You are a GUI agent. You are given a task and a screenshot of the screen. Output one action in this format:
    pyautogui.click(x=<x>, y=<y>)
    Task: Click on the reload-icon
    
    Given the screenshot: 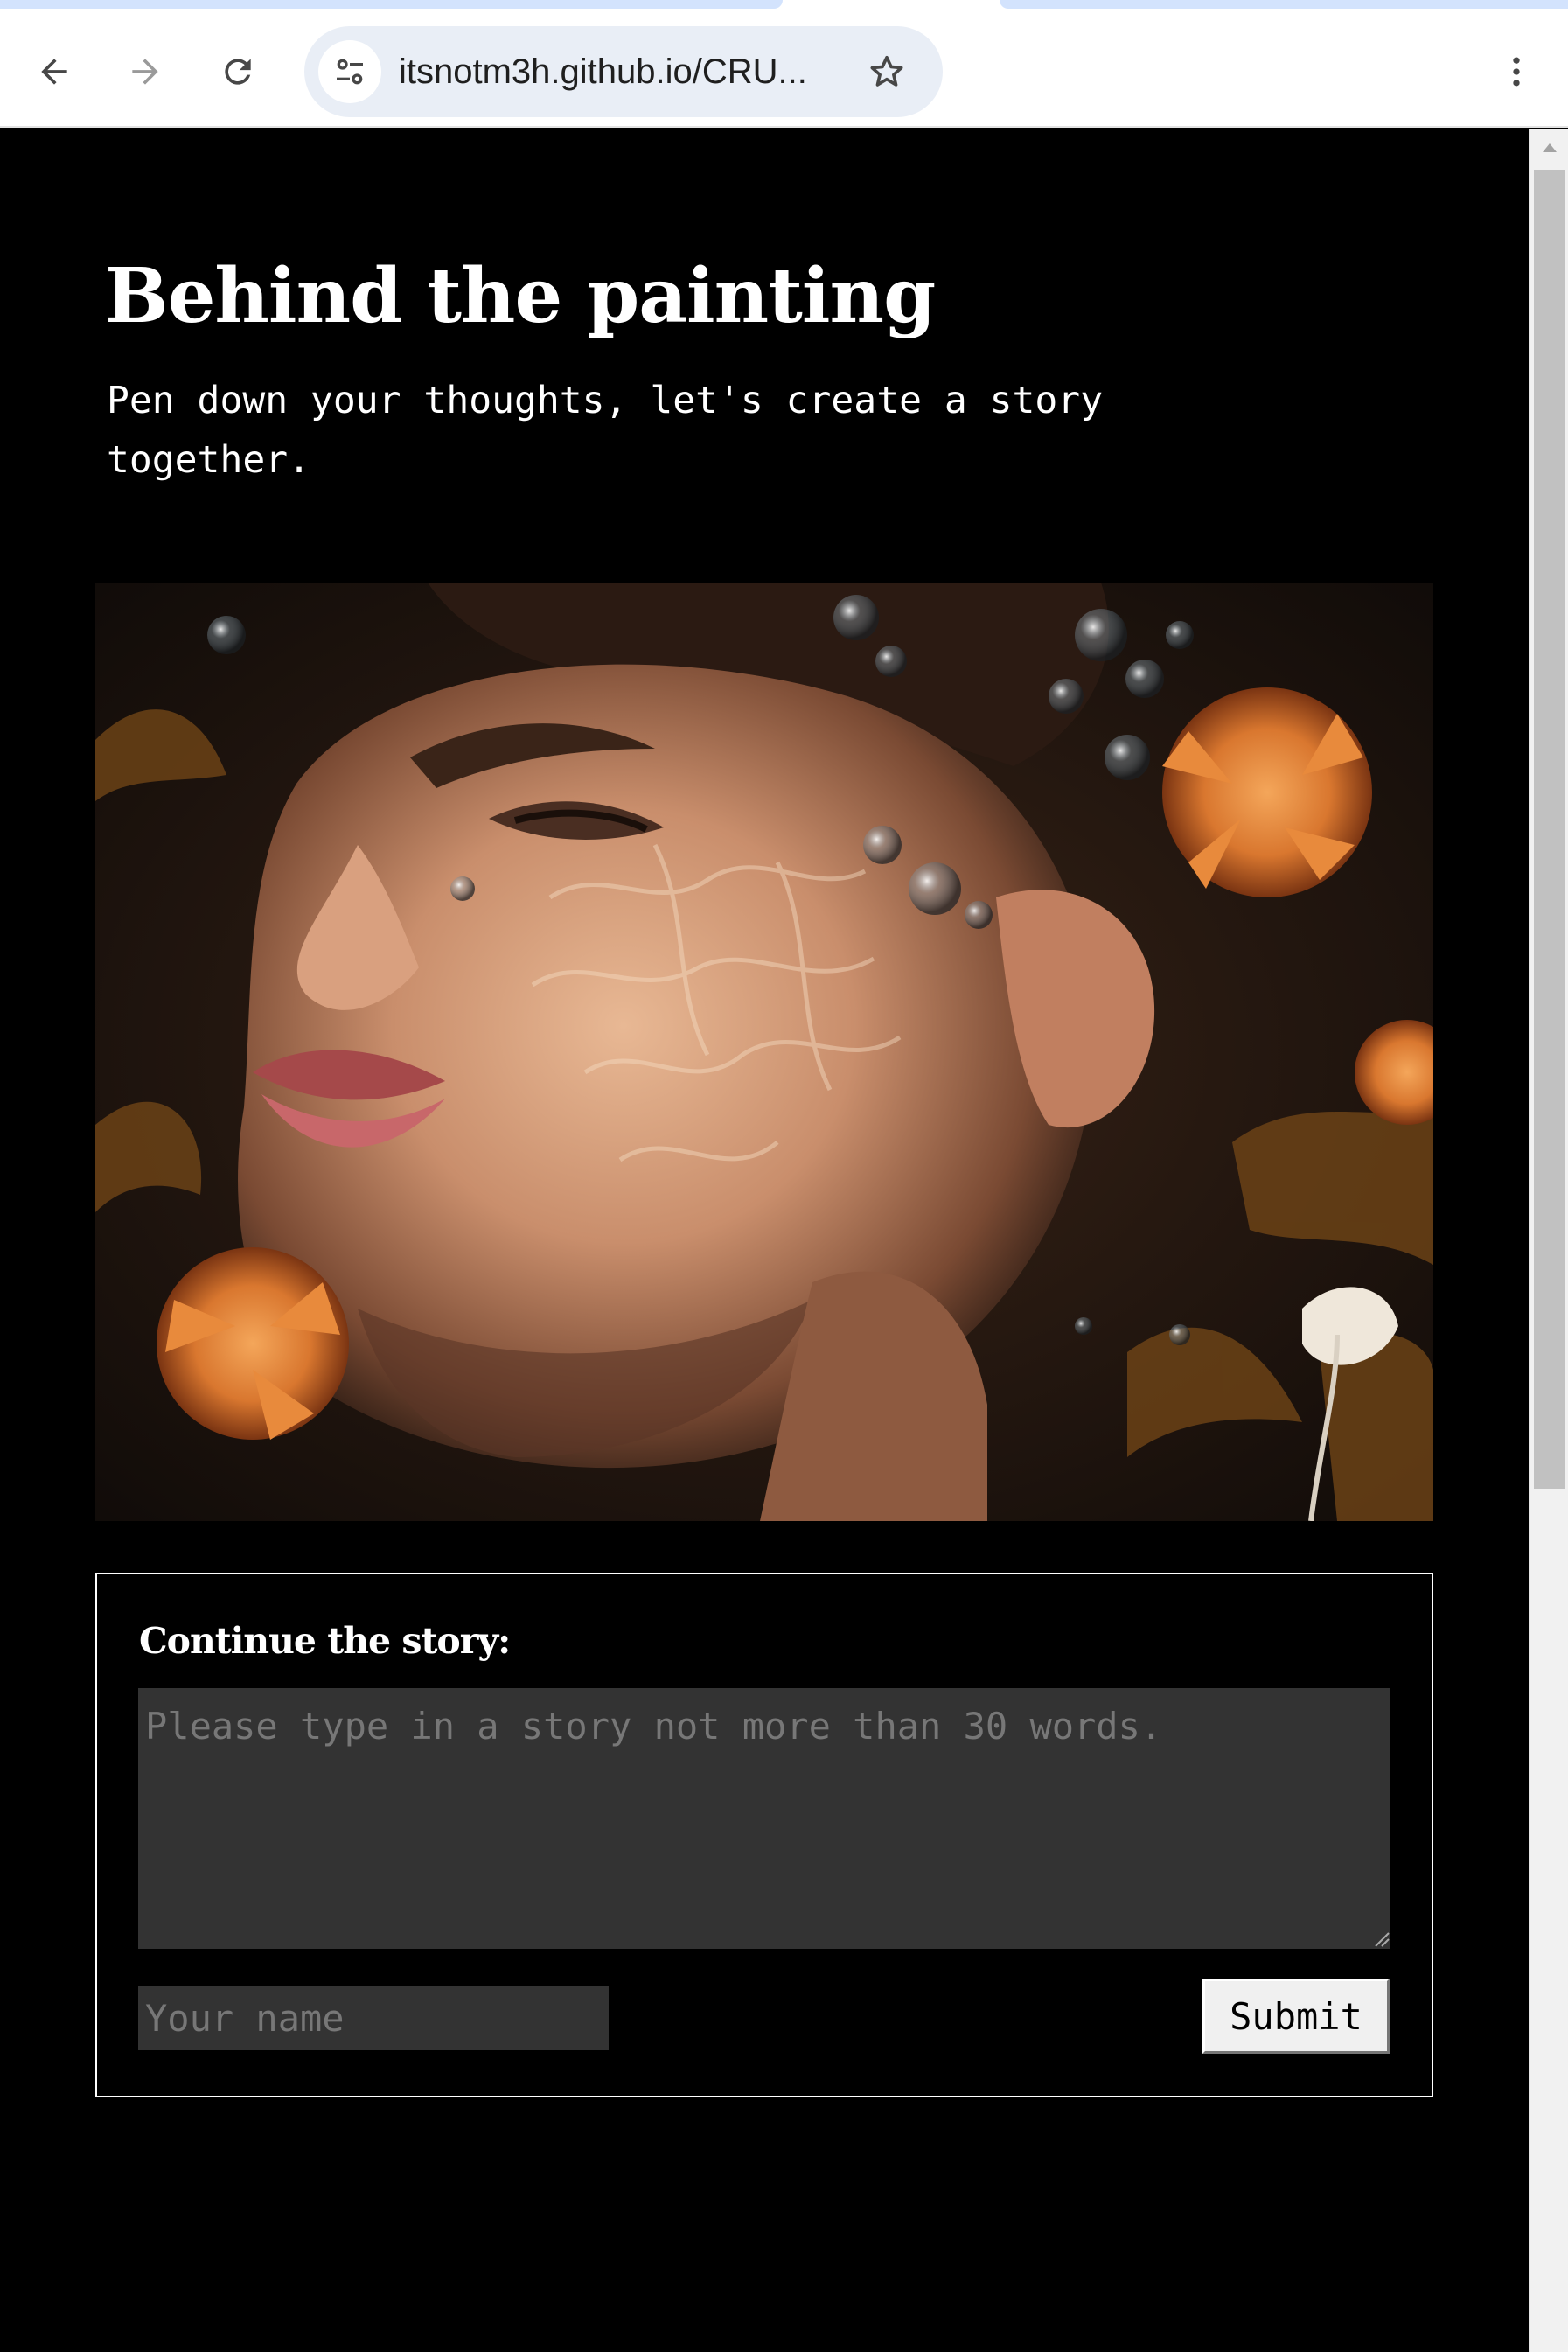 What is the action you would take?
    pyautogui.click(x=238, y=72)
    